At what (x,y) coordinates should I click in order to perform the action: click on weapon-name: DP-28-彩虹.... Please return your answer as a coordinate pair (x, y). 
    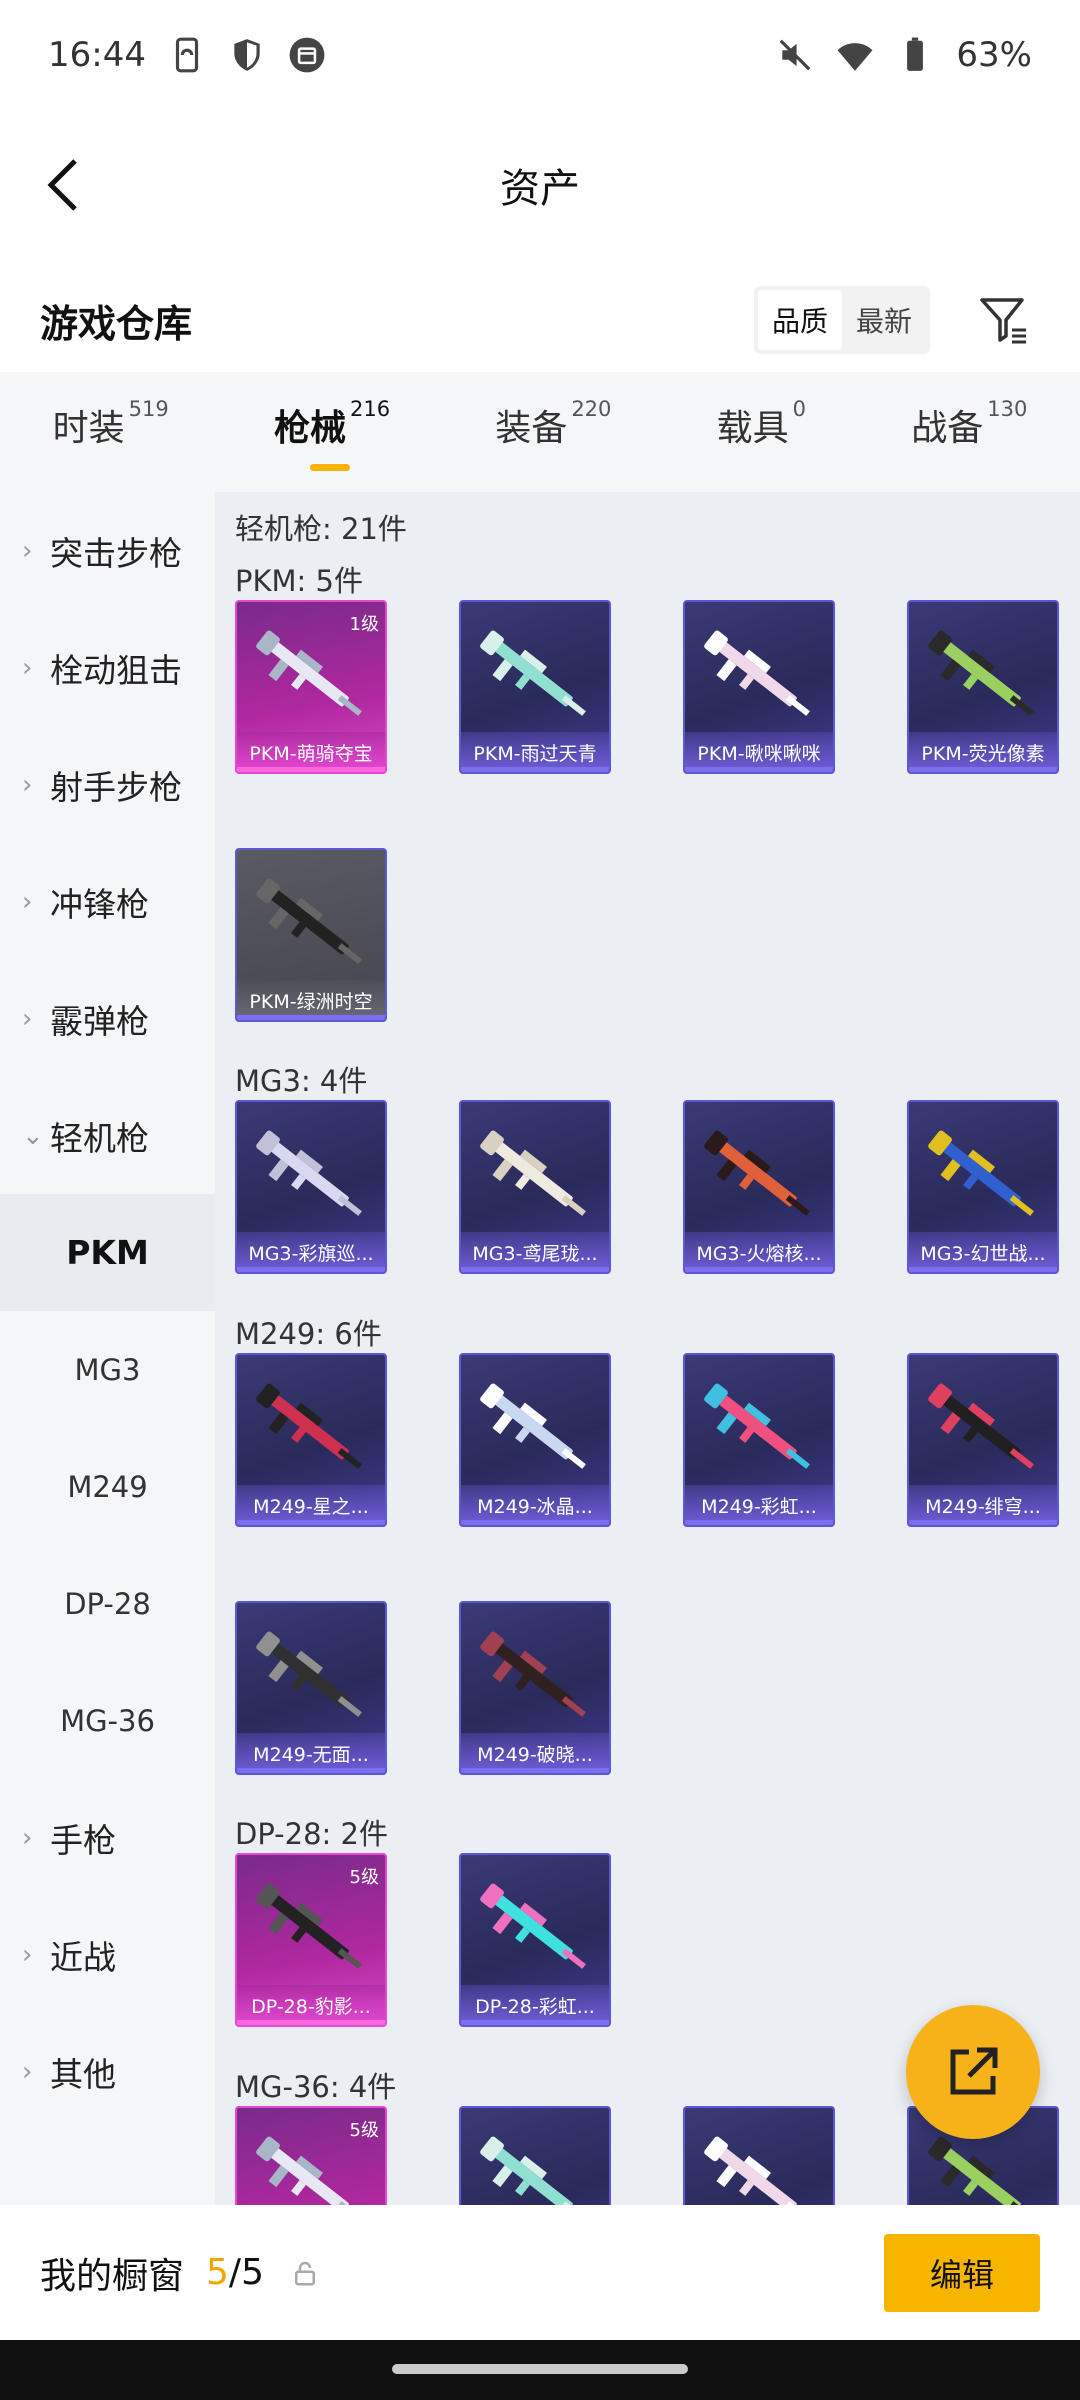
    Looking at the image, I should click on (535, 2005).